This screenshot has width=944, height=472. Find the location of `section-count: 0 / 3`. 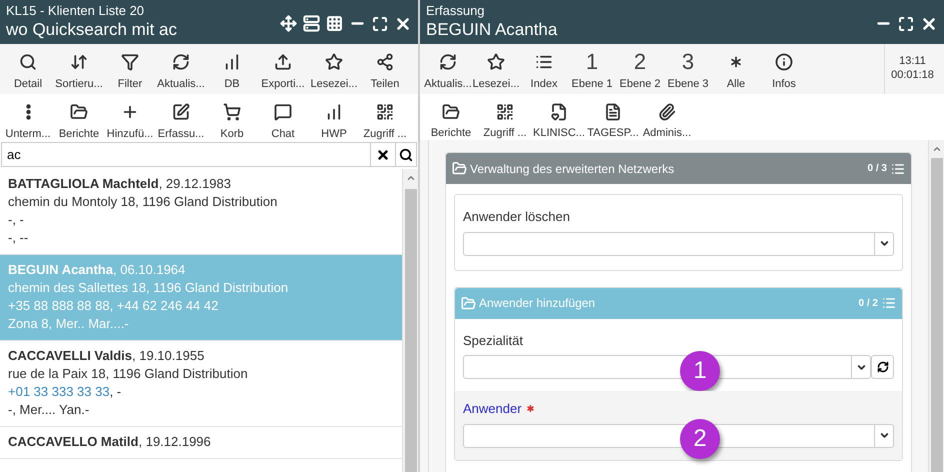

section-count: 0 / 3 is located at coordinates (877, 169).